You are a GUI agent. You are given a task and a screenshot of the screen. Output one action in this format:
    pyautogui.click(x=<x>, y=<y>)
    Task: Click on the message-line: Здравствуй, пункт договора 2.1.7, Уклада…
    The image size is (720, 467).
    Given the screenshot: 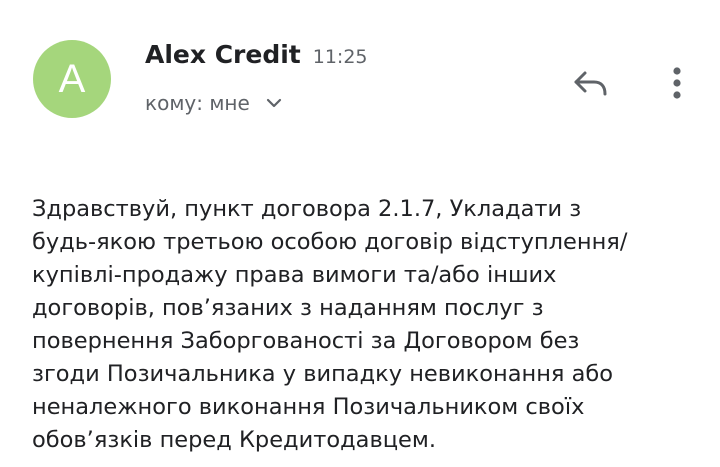 What is the action you would take?
    pyautogui.click(x=307, y=209)
    